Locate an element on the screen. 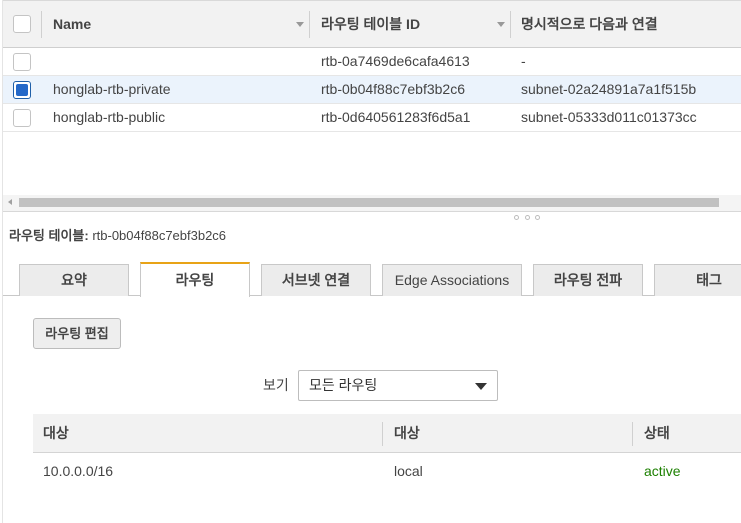 The width and height of the screenshot is (741, 523). row-name: honglab-rtb-private is located at coordinates (112, 89).